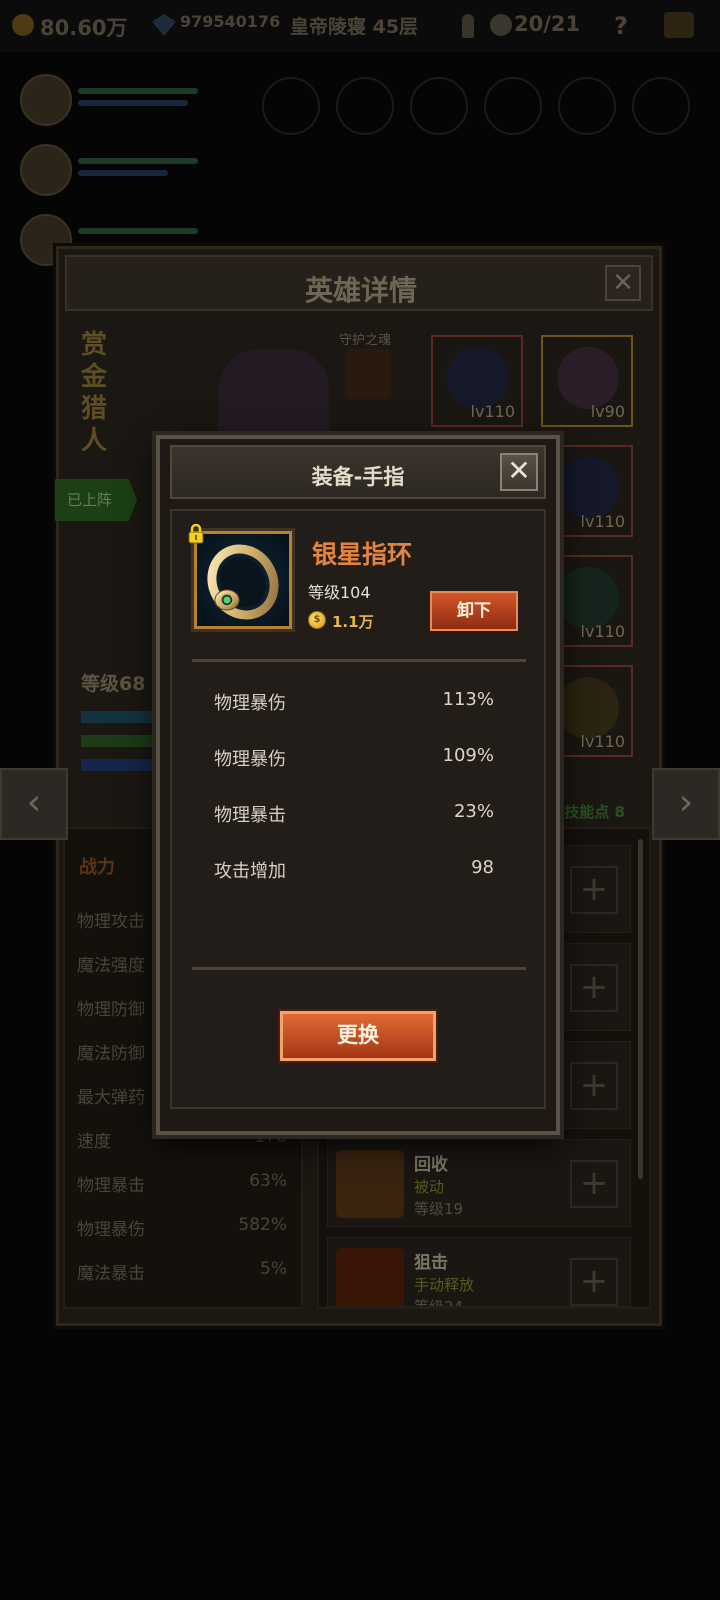  I want to click on item-level: 等级104, so click(339, 592).